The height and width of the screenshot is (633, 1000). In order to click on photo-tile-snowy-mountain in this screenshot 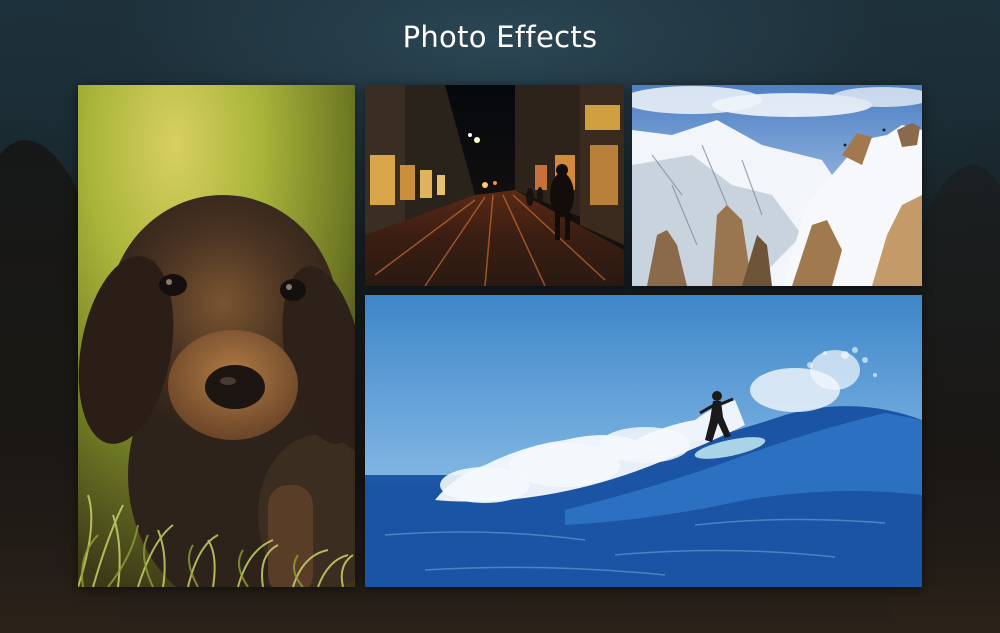, I will do `click(777, 185)`.